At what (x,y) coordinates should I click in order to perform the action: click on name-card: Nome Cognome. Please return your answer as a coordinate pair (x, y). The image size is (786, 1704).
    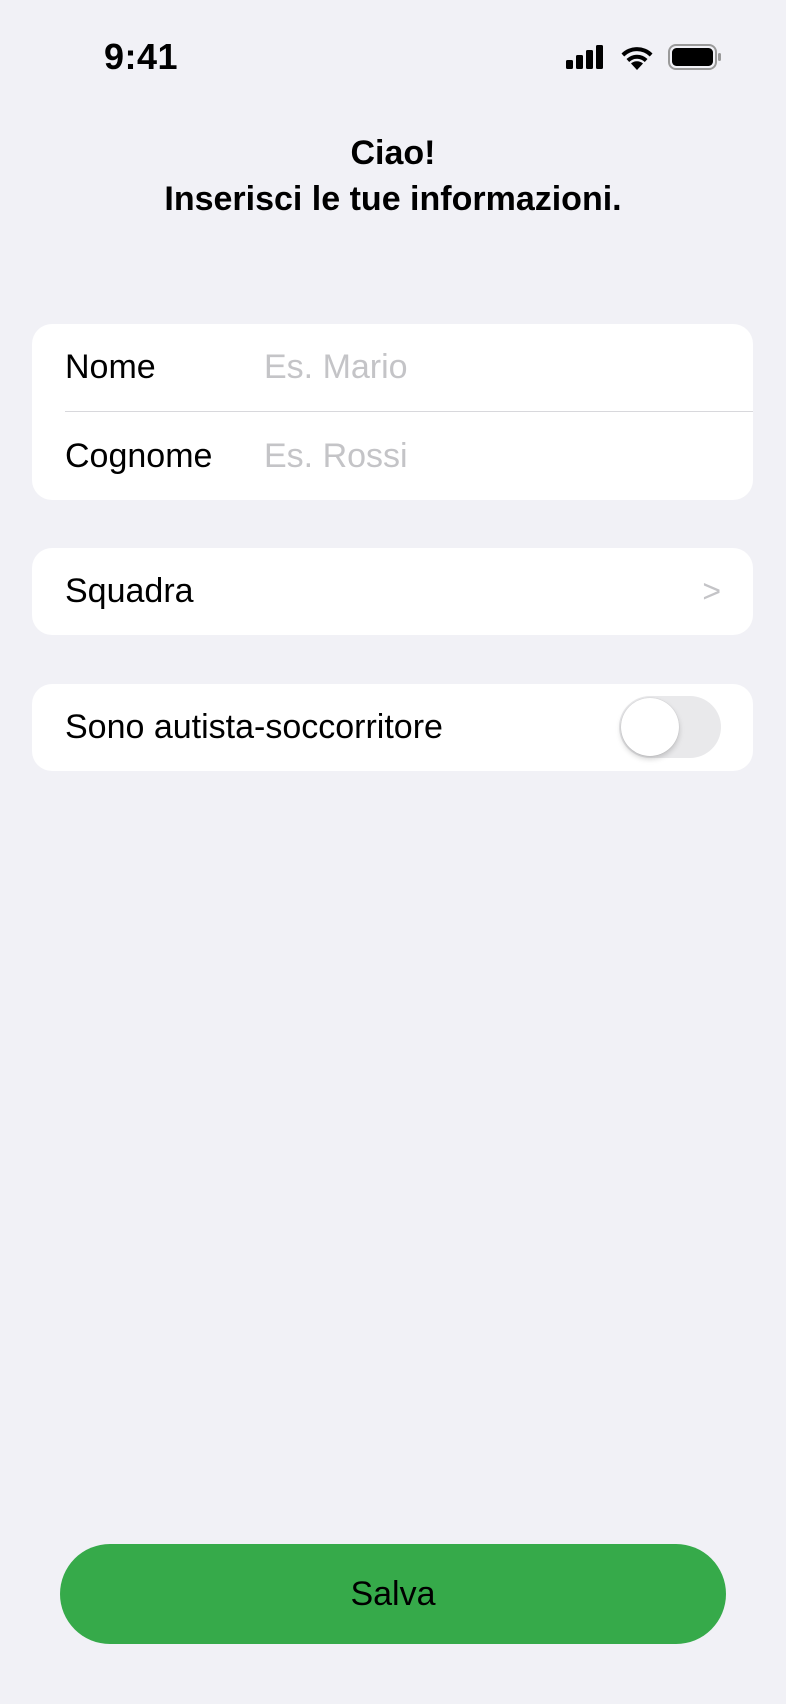
    Looking at the image, I should click on (392, 412).